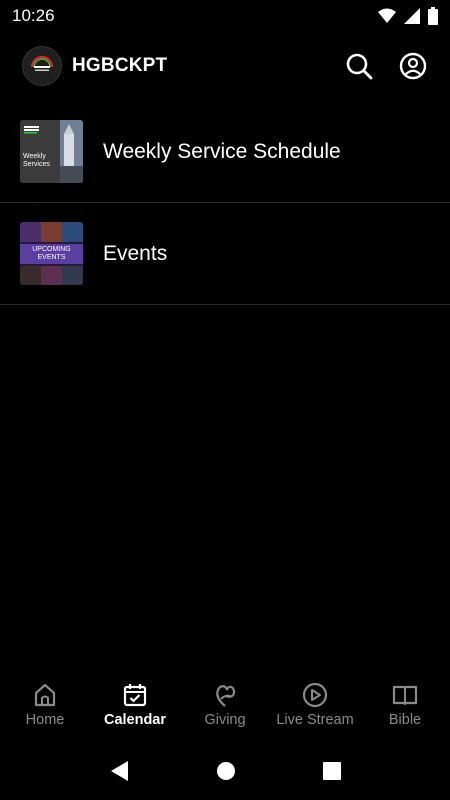 This screenshot has width=450, height=800. I want to click on weekly-service-image, so click(51, 151).